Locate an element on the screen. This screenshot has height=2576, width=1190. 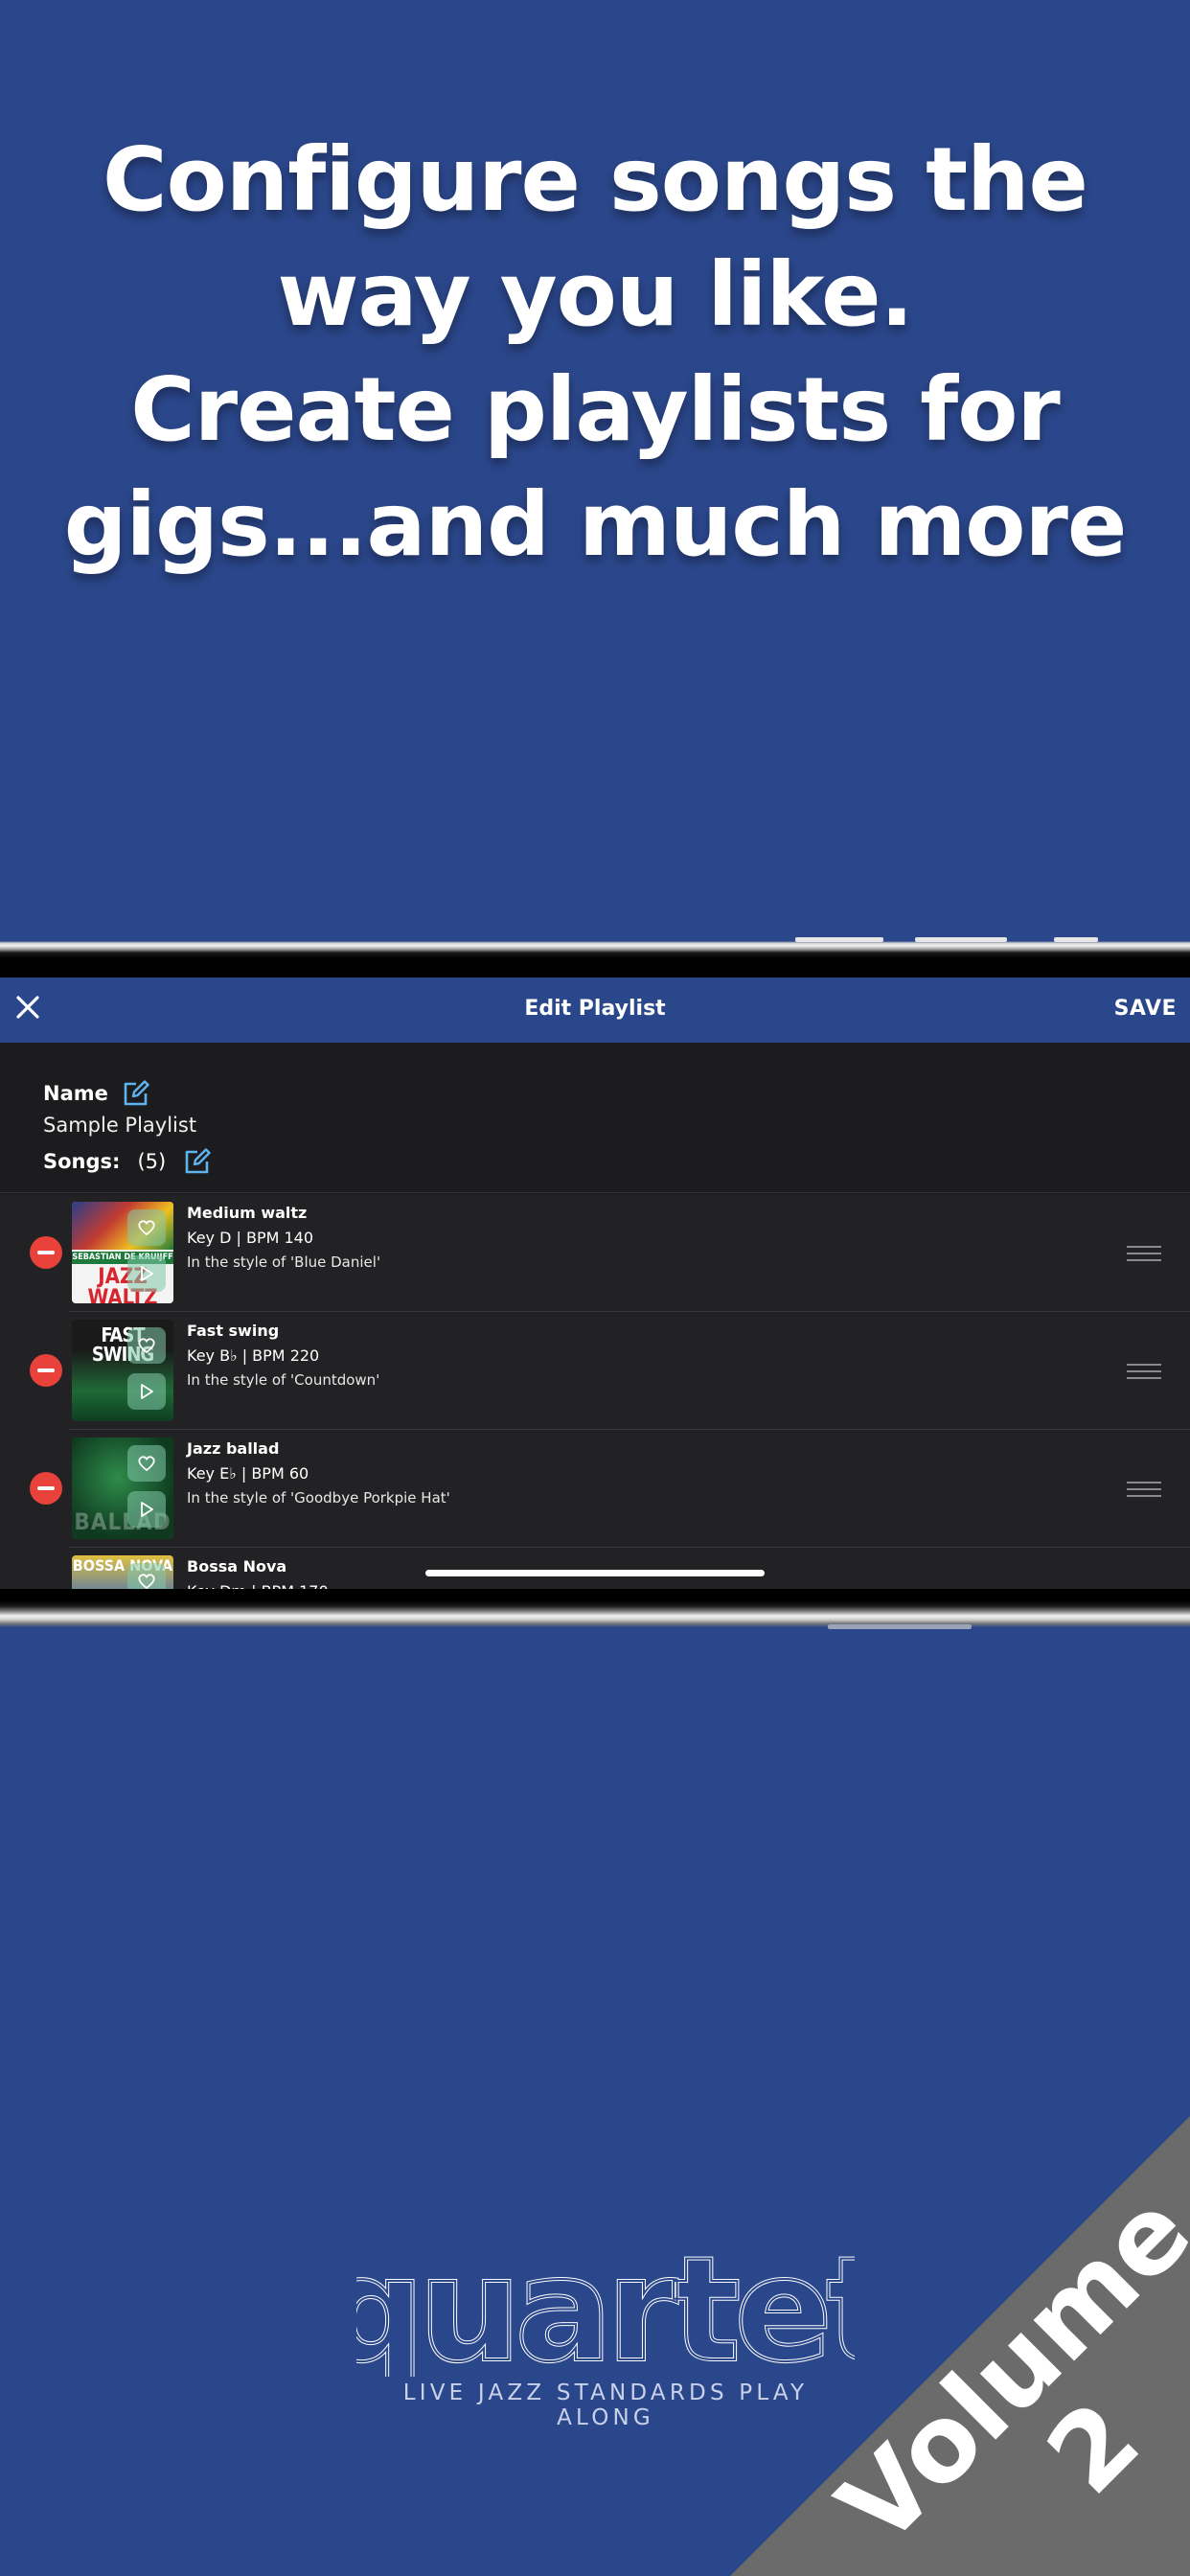
logo-text-inline: quartet is located at coordinates (606, 2314).